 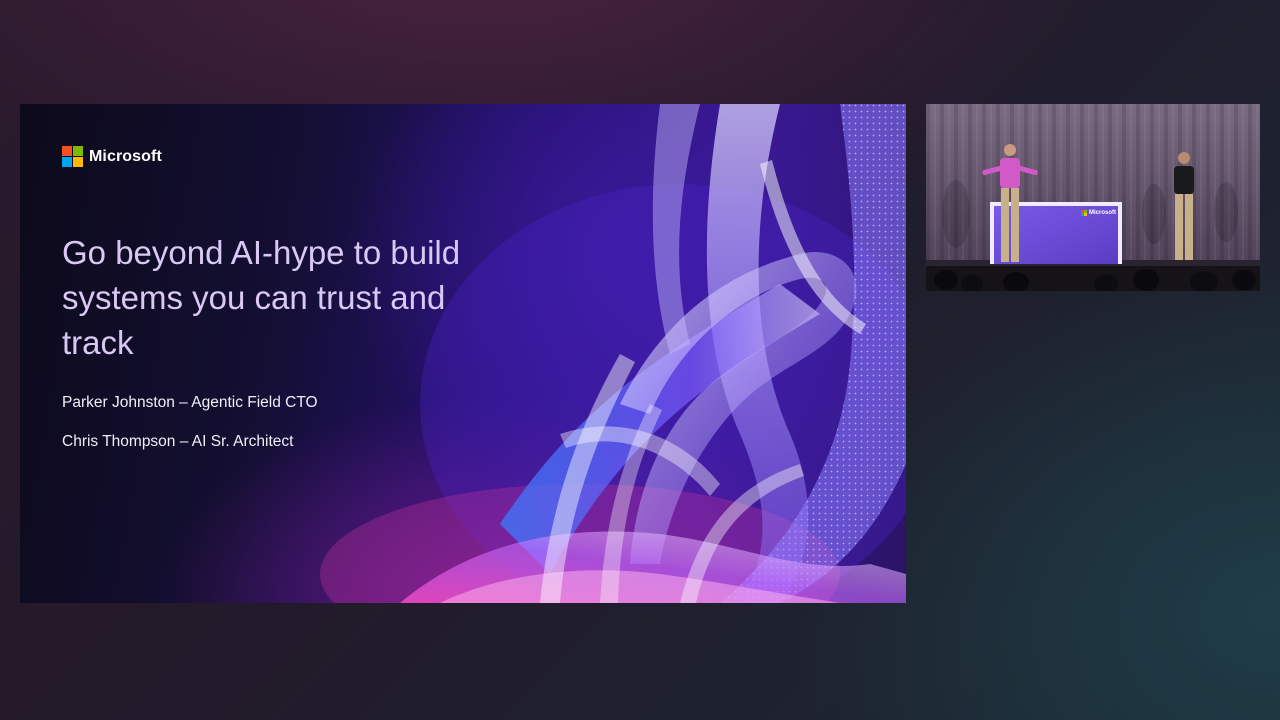 I want to click on microsoft-wordmark: Microsoft, so click(x=125, y=156).